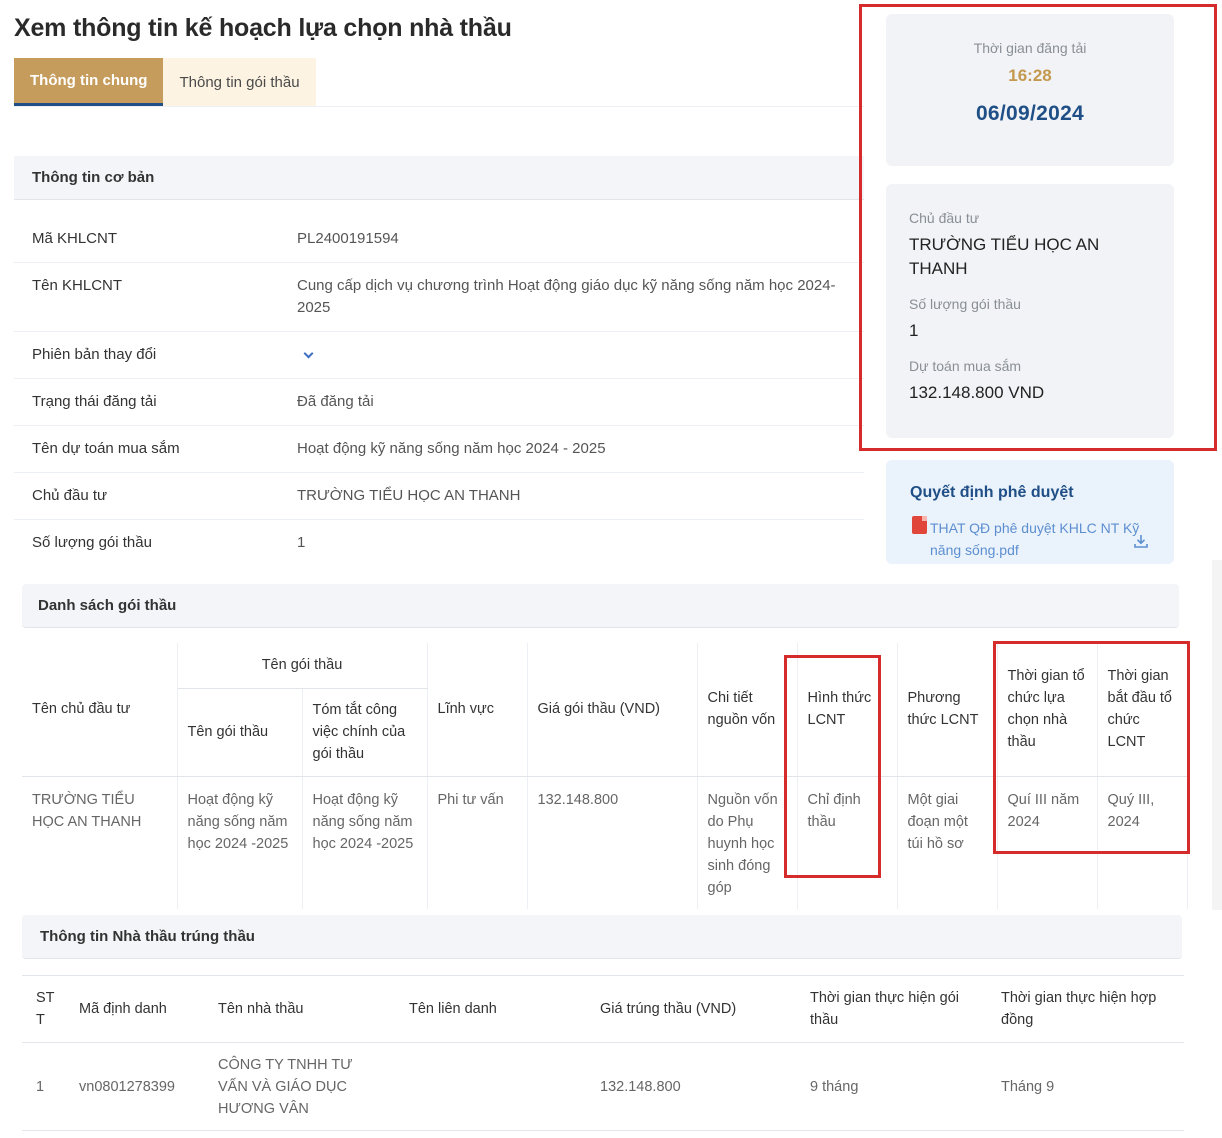 Image resolution: width=1222 pixels, height=1138 pixels. I want to click on col-field: Lĩnh vực, so click(477, 710).